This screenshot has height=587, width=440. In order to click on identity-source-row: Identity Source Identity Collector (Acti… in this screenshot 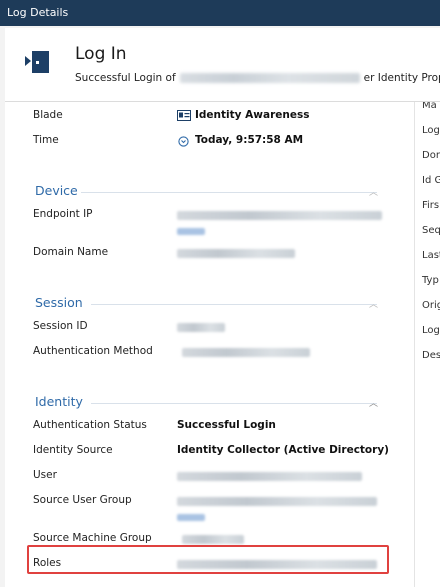, I will do `click(218, 452)`.